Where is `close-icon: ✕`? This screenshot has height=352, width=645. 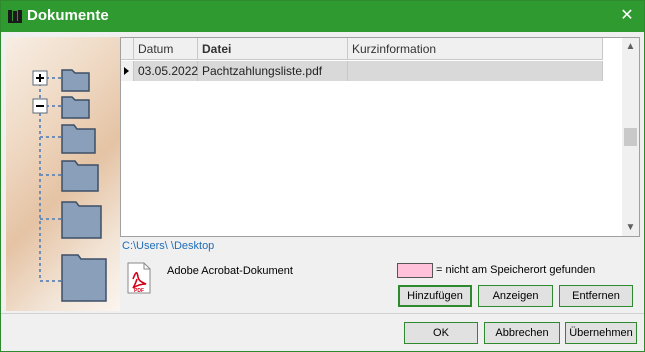 close-icon: ✕ is located at coordinates (627, 15).